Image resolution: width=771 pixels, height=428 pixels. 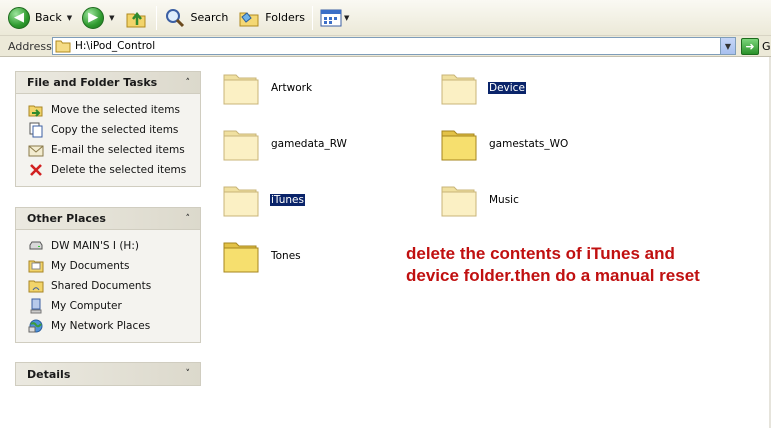 What do you see at coordinates (69, 18) in the screenshot?
I see `back-dropdown-icon: ▼` at bounding box center [69, 18].